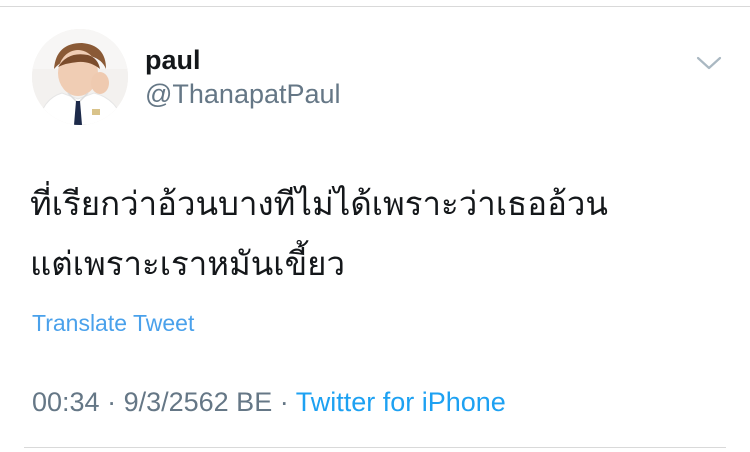 The height and width of the screenshot is (452, 750). What do you see at coordinates (243, 94) in the screenshot?
I see `author-handle: @ThanapatPaul` at bounding box center [243, 94].